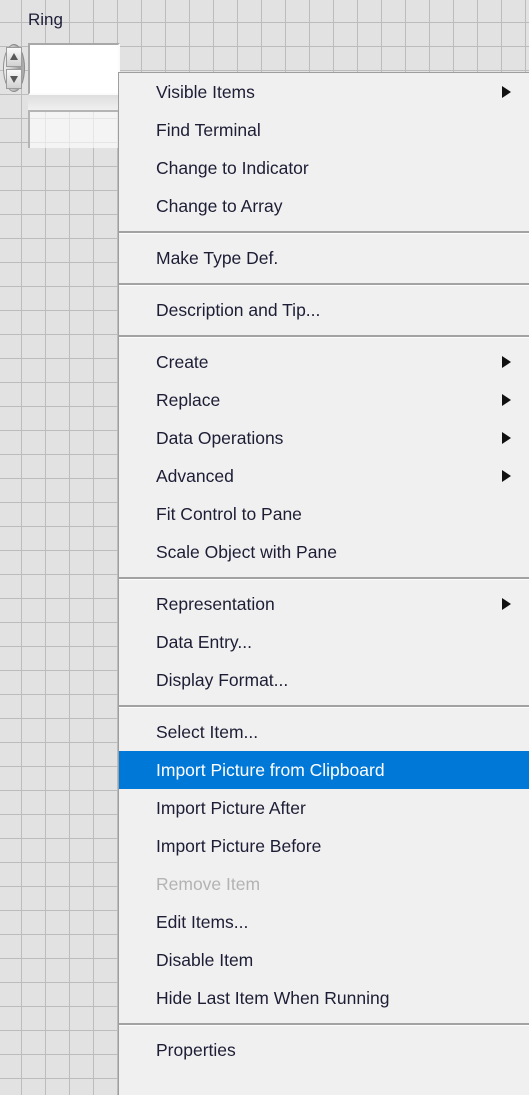  I want to click on menu-item-change-to-indicator: Change to Indicator, so click(324, 168).